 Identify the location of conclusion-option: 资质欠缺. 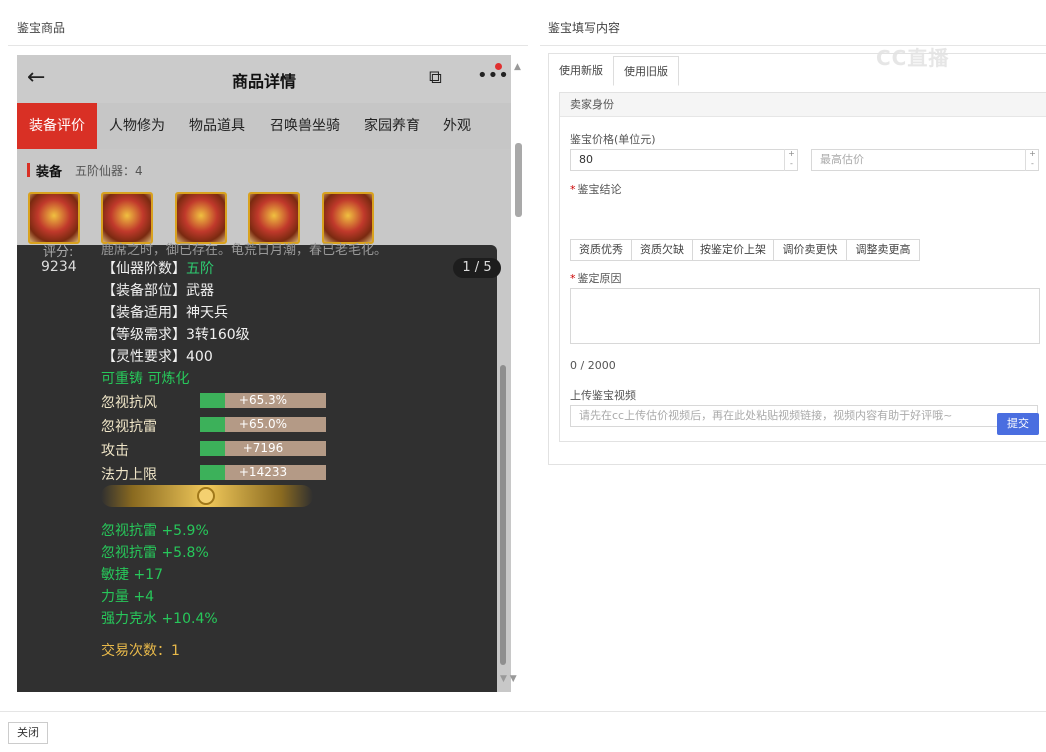
(662, 250).